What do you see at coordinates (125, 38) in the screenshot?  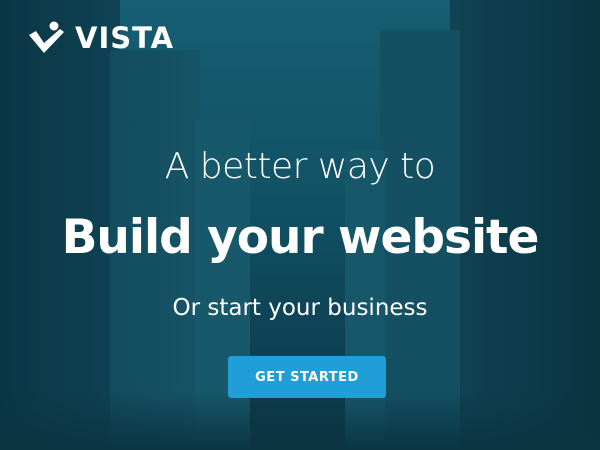 I see `brand-name: VISTA` at bounding box center [125, 38].